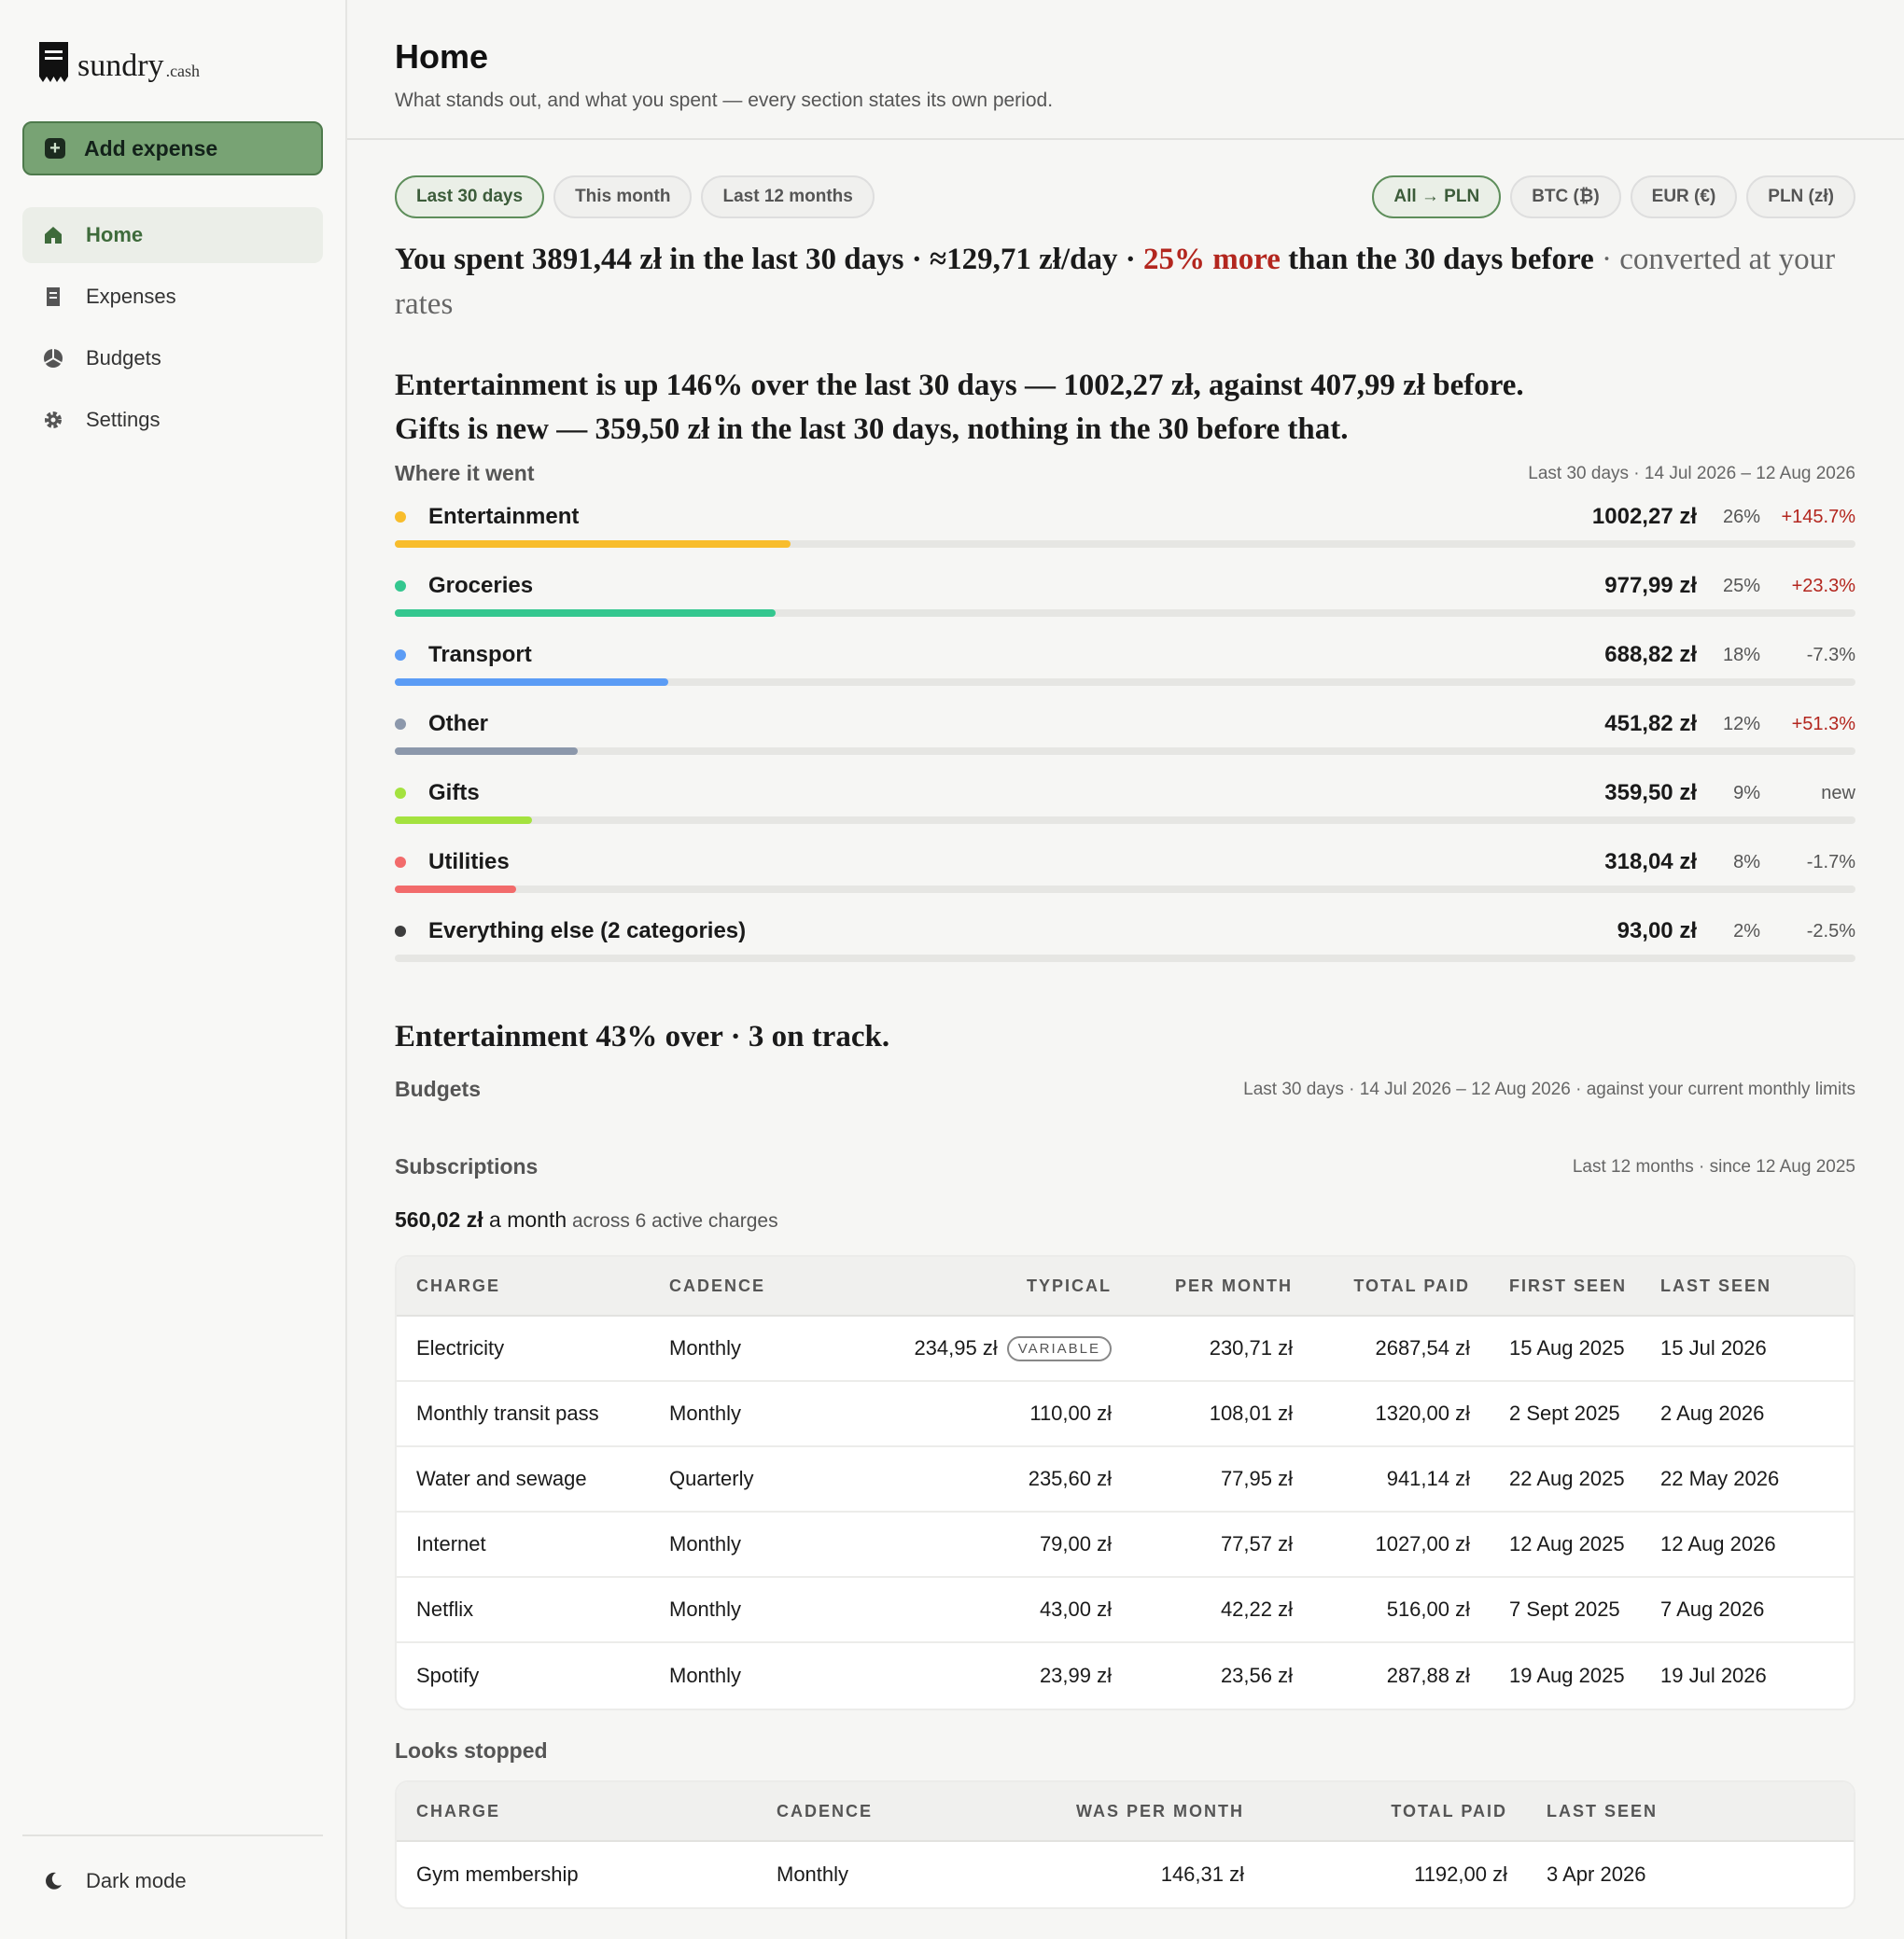 The width and height of the screenshot is (1904, 1939). What do you see at coordinates (442, 57) in the screenshot?
I see `page-title: Home` at bounding box center [442, 57].